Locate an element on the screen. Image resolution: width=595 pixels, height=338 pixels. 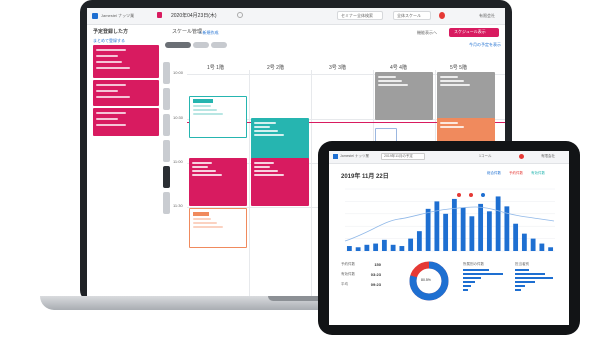
tablet-filter: 1コール is located at coordinates (485, 156).